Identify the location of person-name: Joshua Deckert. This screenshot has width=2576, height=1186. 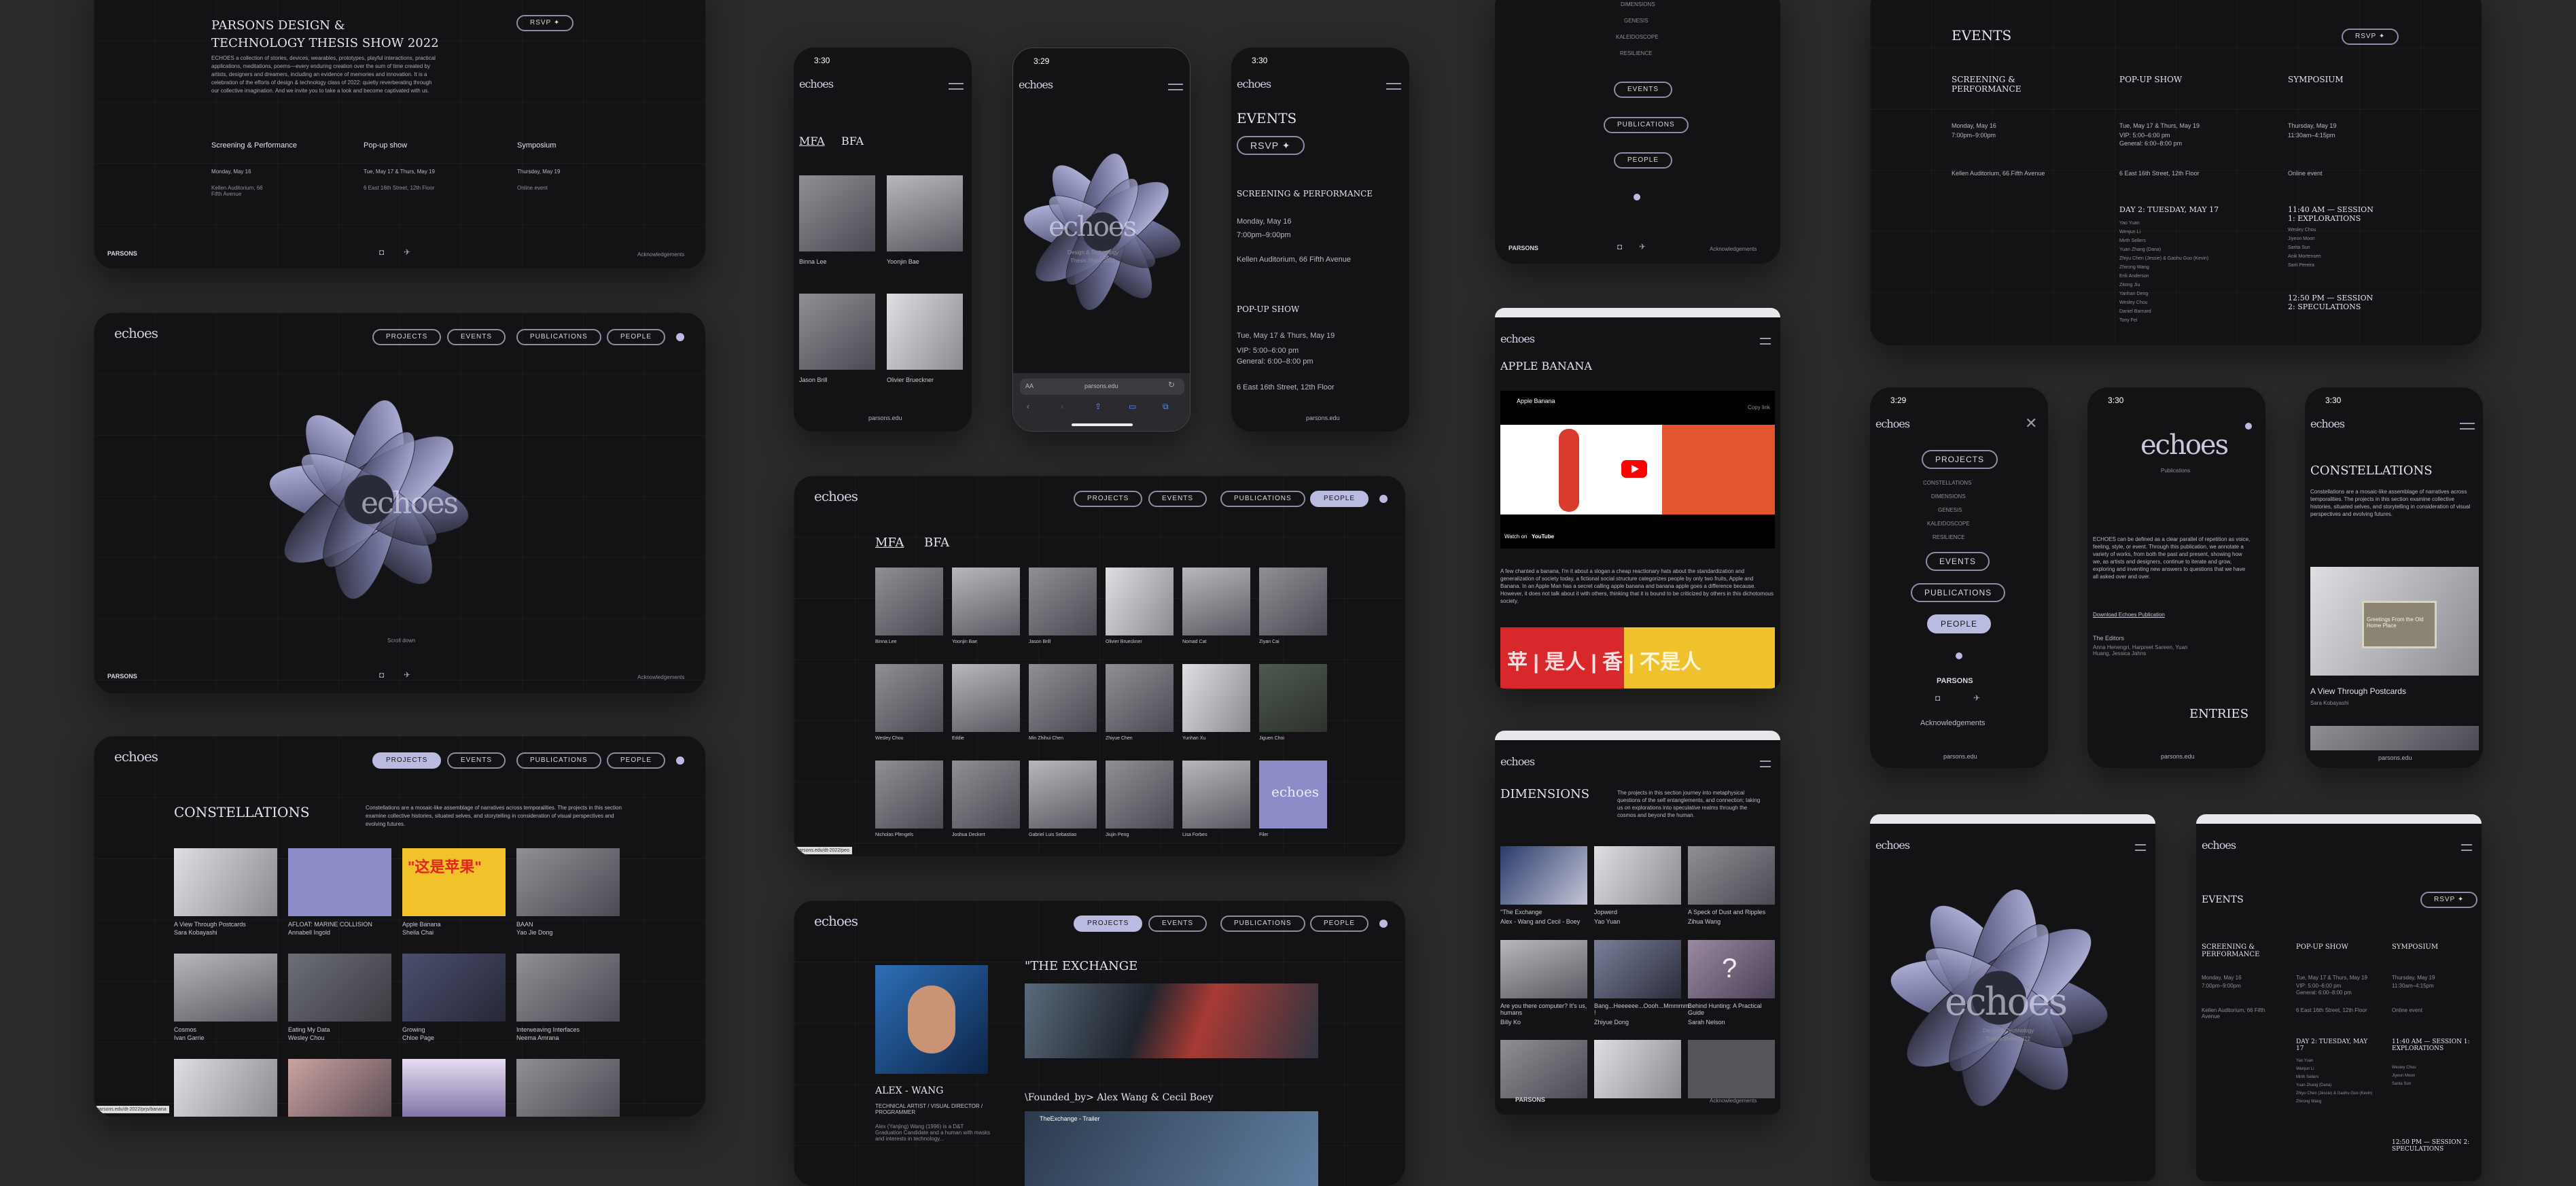
(968, 835).